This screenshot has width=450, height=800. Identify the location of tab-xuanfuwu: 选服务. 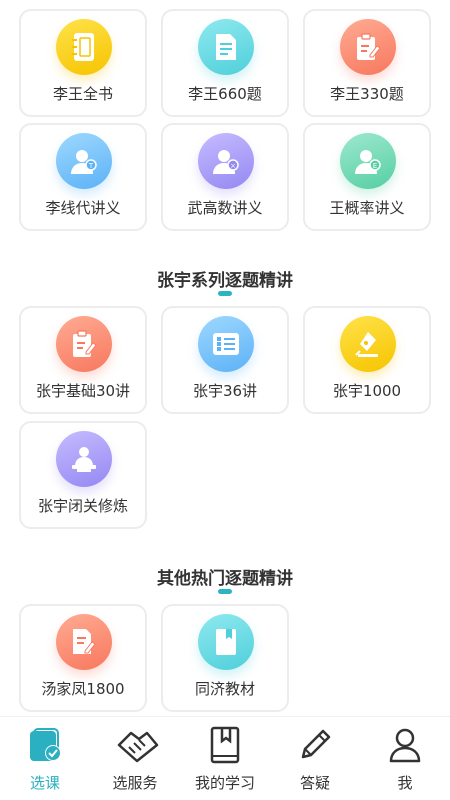
(135, 758).